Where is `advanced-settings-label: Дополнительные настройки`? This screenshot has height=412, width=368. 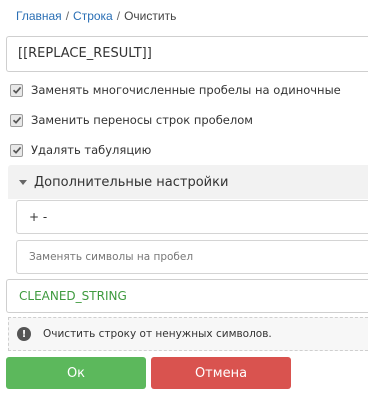 advanced-settings-label: Дополнительные настройки is located at coordinates (131, 182).